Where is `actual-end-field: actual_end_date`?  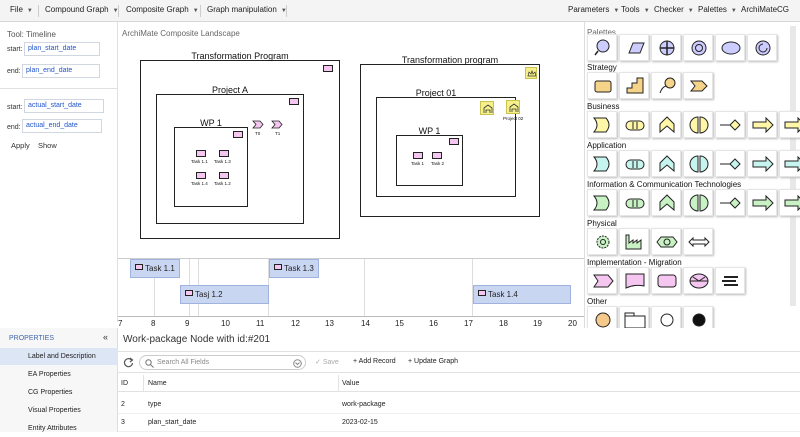
actual-end-field: actual_end_date is located at coordinates (62, 126).